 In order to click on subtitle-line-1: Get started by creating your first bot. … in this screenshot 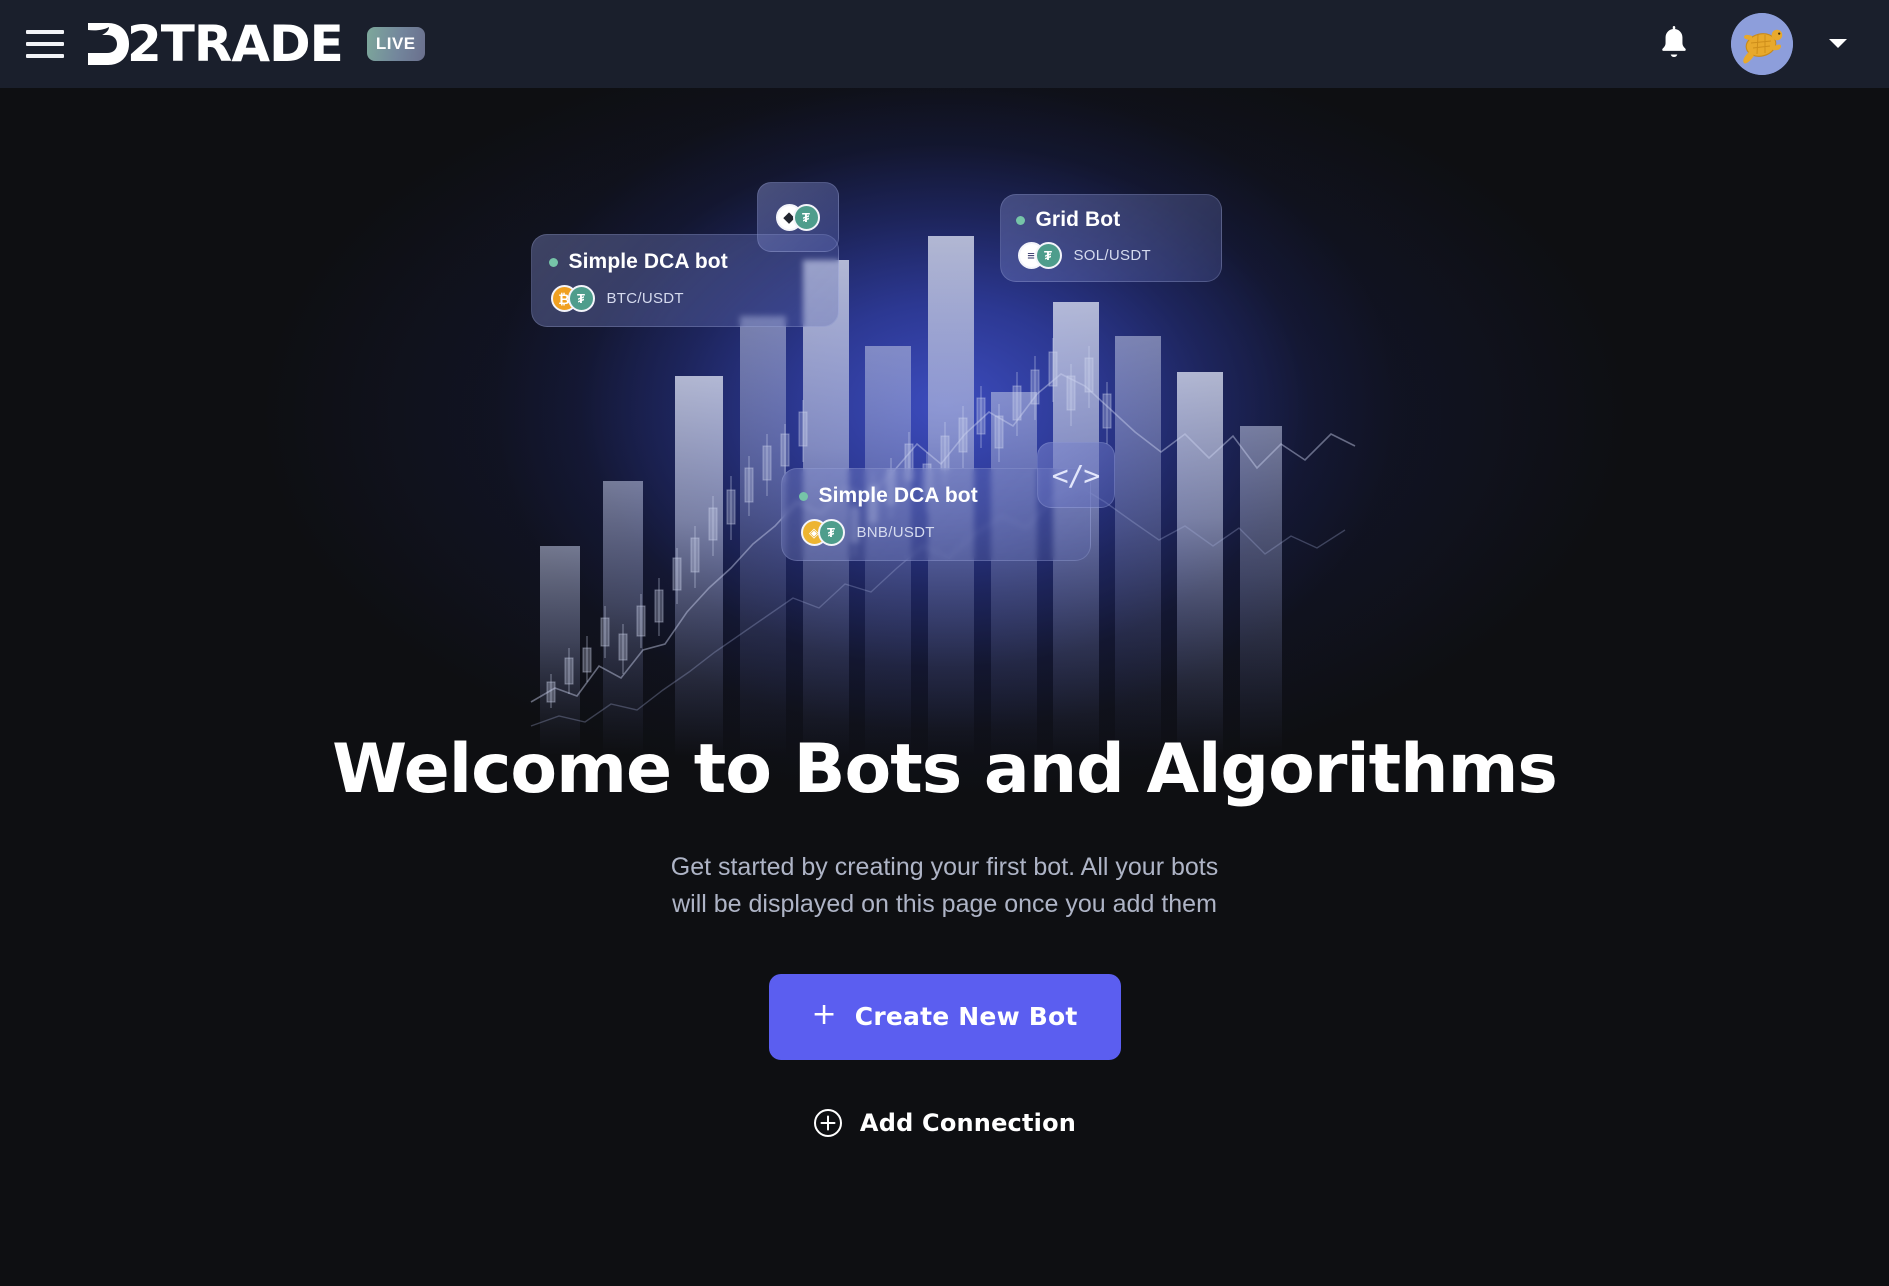, I will do `click(944, 867)`.